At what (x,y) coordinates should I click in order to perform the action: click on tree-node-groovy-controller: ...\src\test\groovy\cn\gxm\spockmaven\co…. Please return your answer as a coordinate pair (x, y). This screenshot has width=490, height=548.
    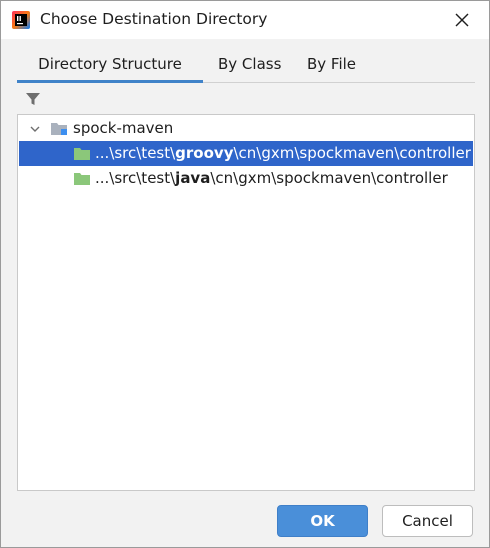
    Looking at the image, I should click on (246, 153).